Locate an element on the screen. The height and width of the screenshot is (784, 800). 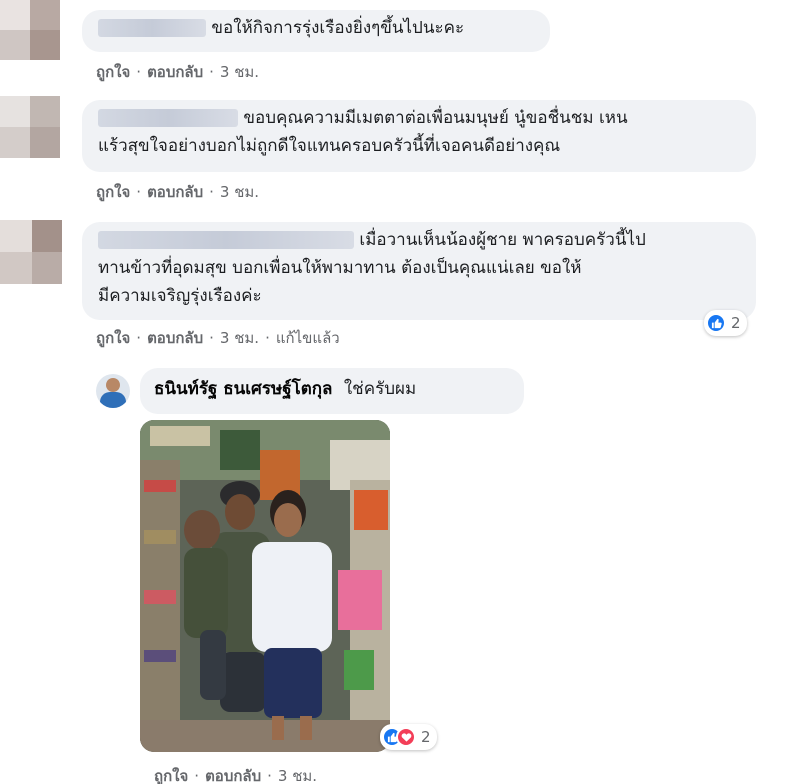
reply-reaction-summary: 2 is located at coordinates (408, 737).